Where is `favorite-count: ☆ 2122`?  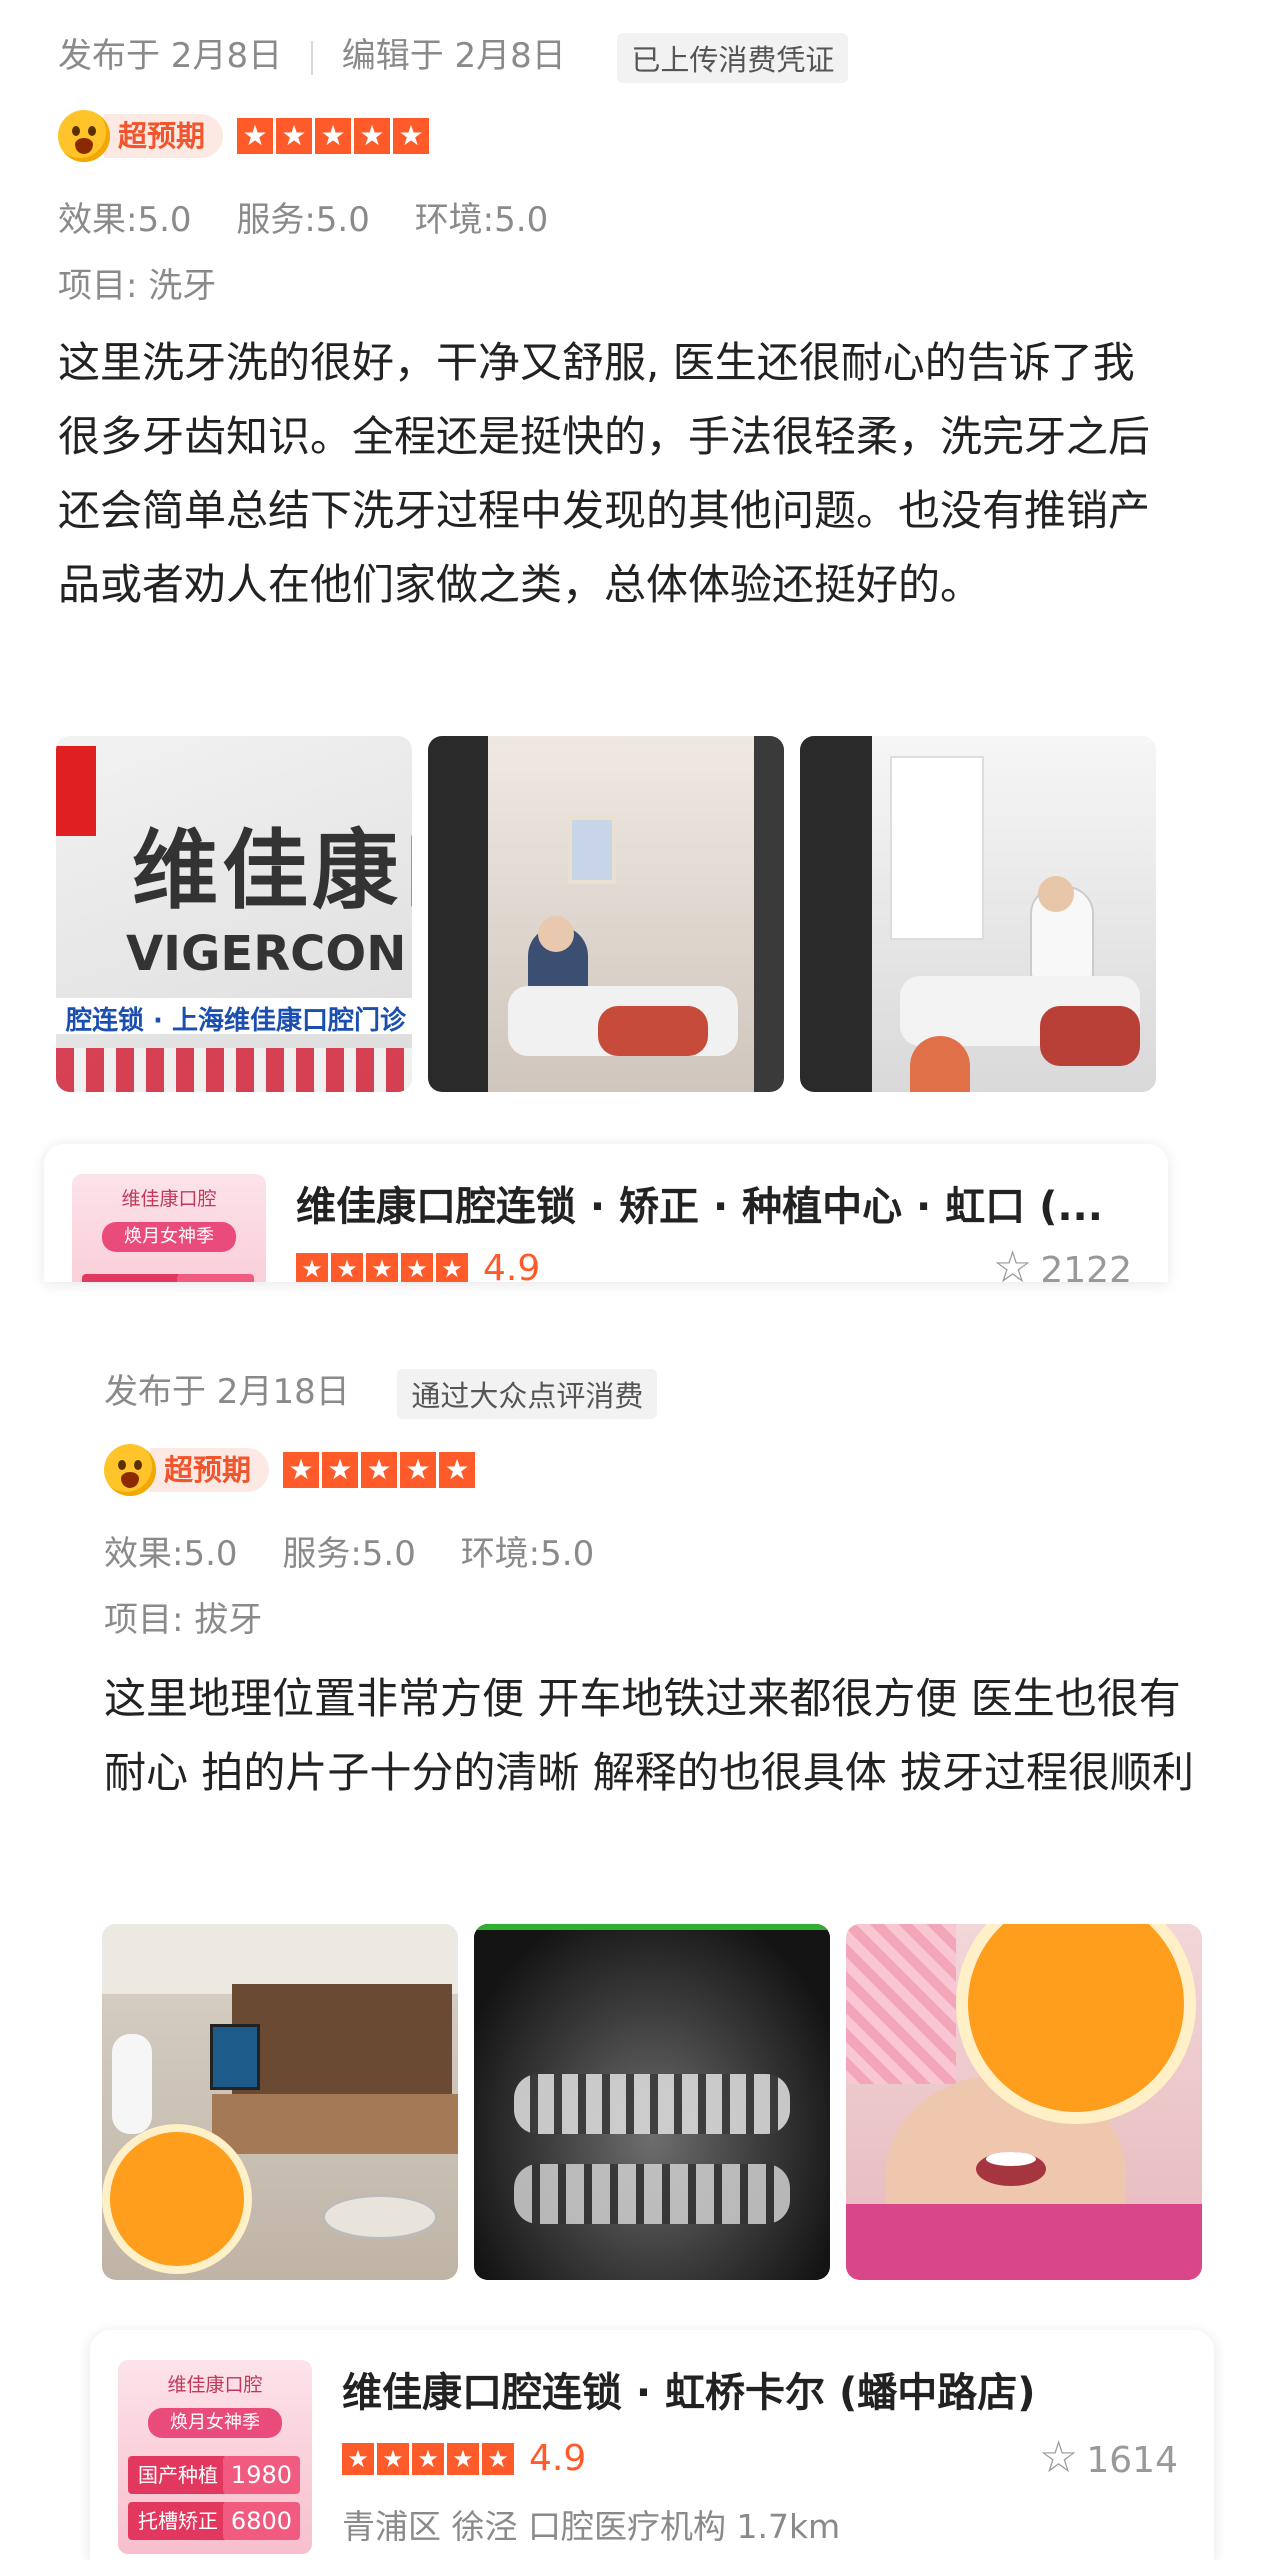 favorite-count: ☆ 2122 is located at coordinates (1062, 1262).